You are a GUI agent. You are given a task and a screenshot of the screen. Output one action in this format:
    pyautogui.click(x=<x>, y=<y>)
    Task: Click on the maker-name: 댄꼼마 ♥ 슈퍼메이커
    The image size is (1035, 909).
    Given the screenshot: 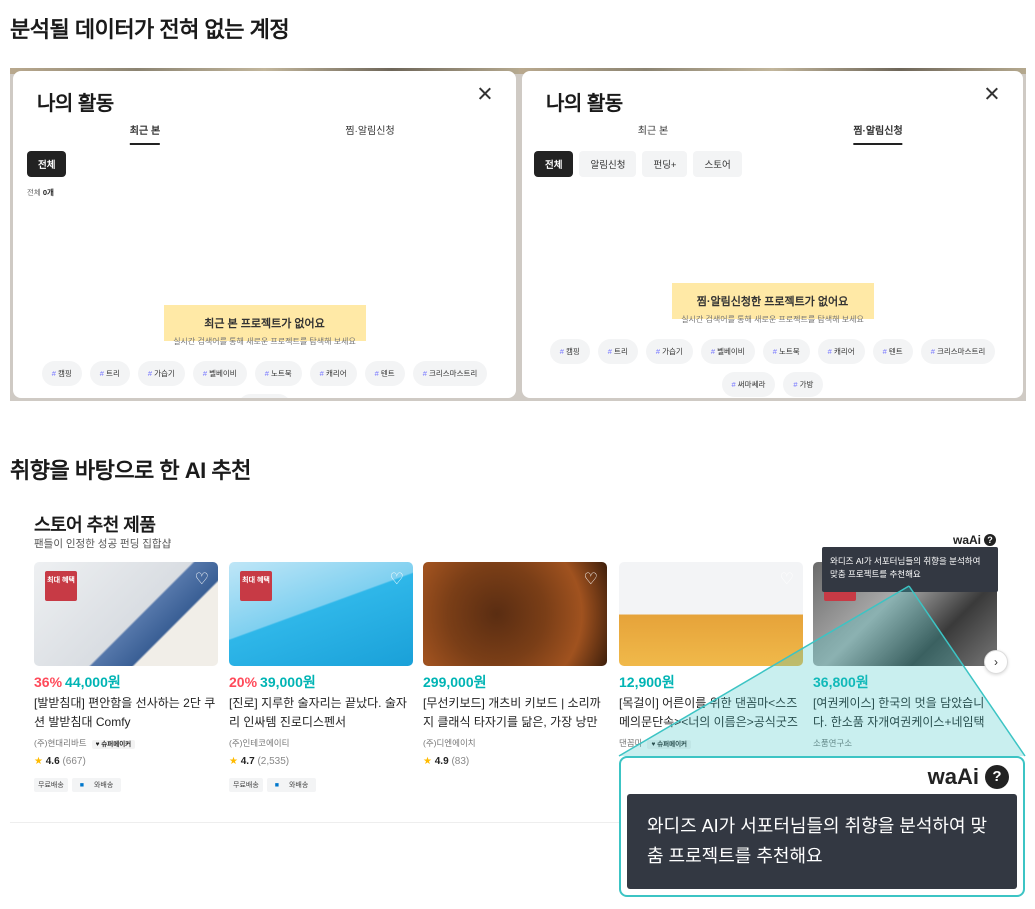 What is the action you would take?
    pyautogui.click(x=655, y=743)
    